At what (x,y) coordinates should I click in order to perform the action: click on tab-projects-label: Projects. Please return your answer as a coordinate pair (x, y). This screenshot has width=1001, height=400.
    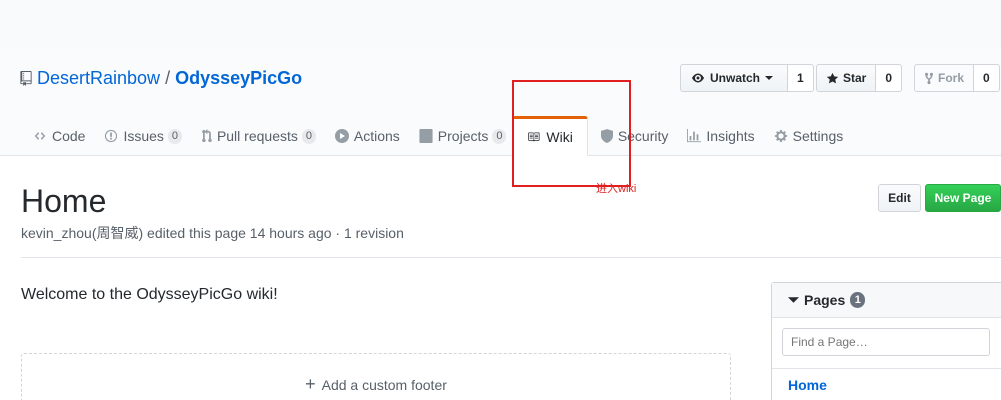
    Looking at the image, I should click on (463, 136).